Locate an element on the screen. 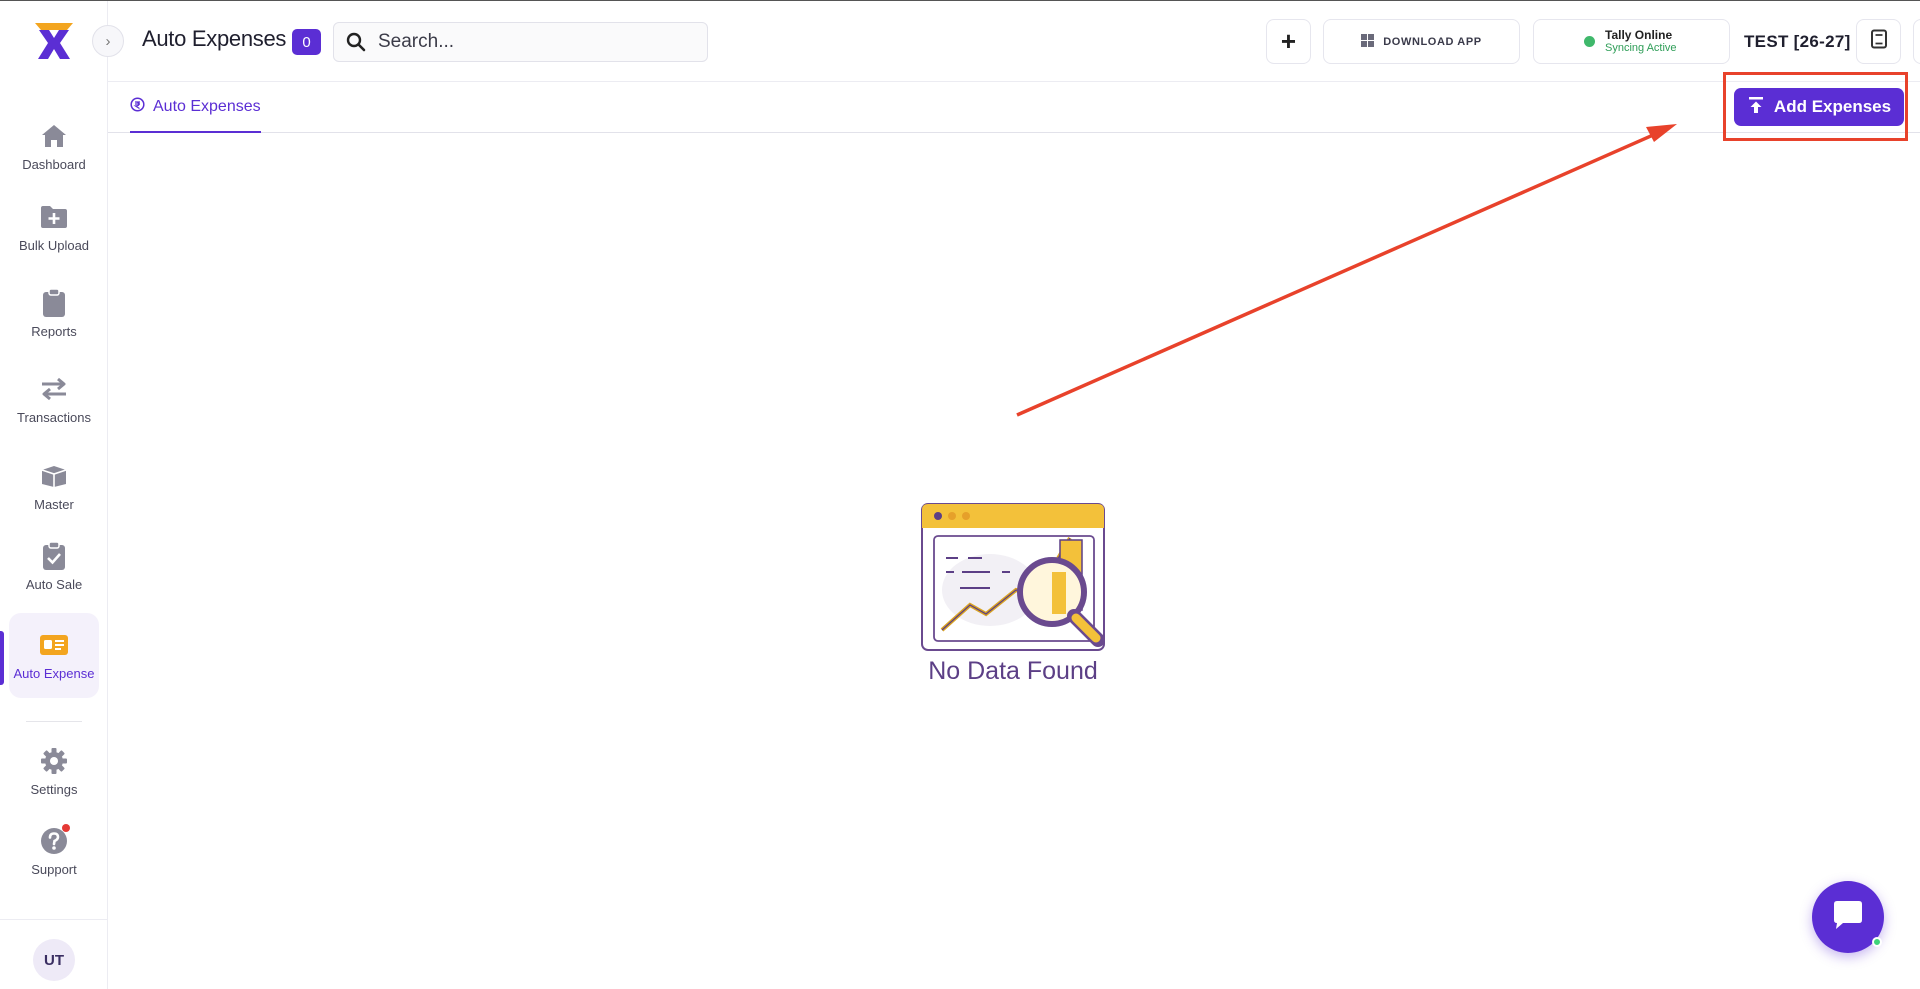 The width and height of the screenshot is (1920, 989). empty-state-message: No Data Found is located at coordinates (1013, 671).